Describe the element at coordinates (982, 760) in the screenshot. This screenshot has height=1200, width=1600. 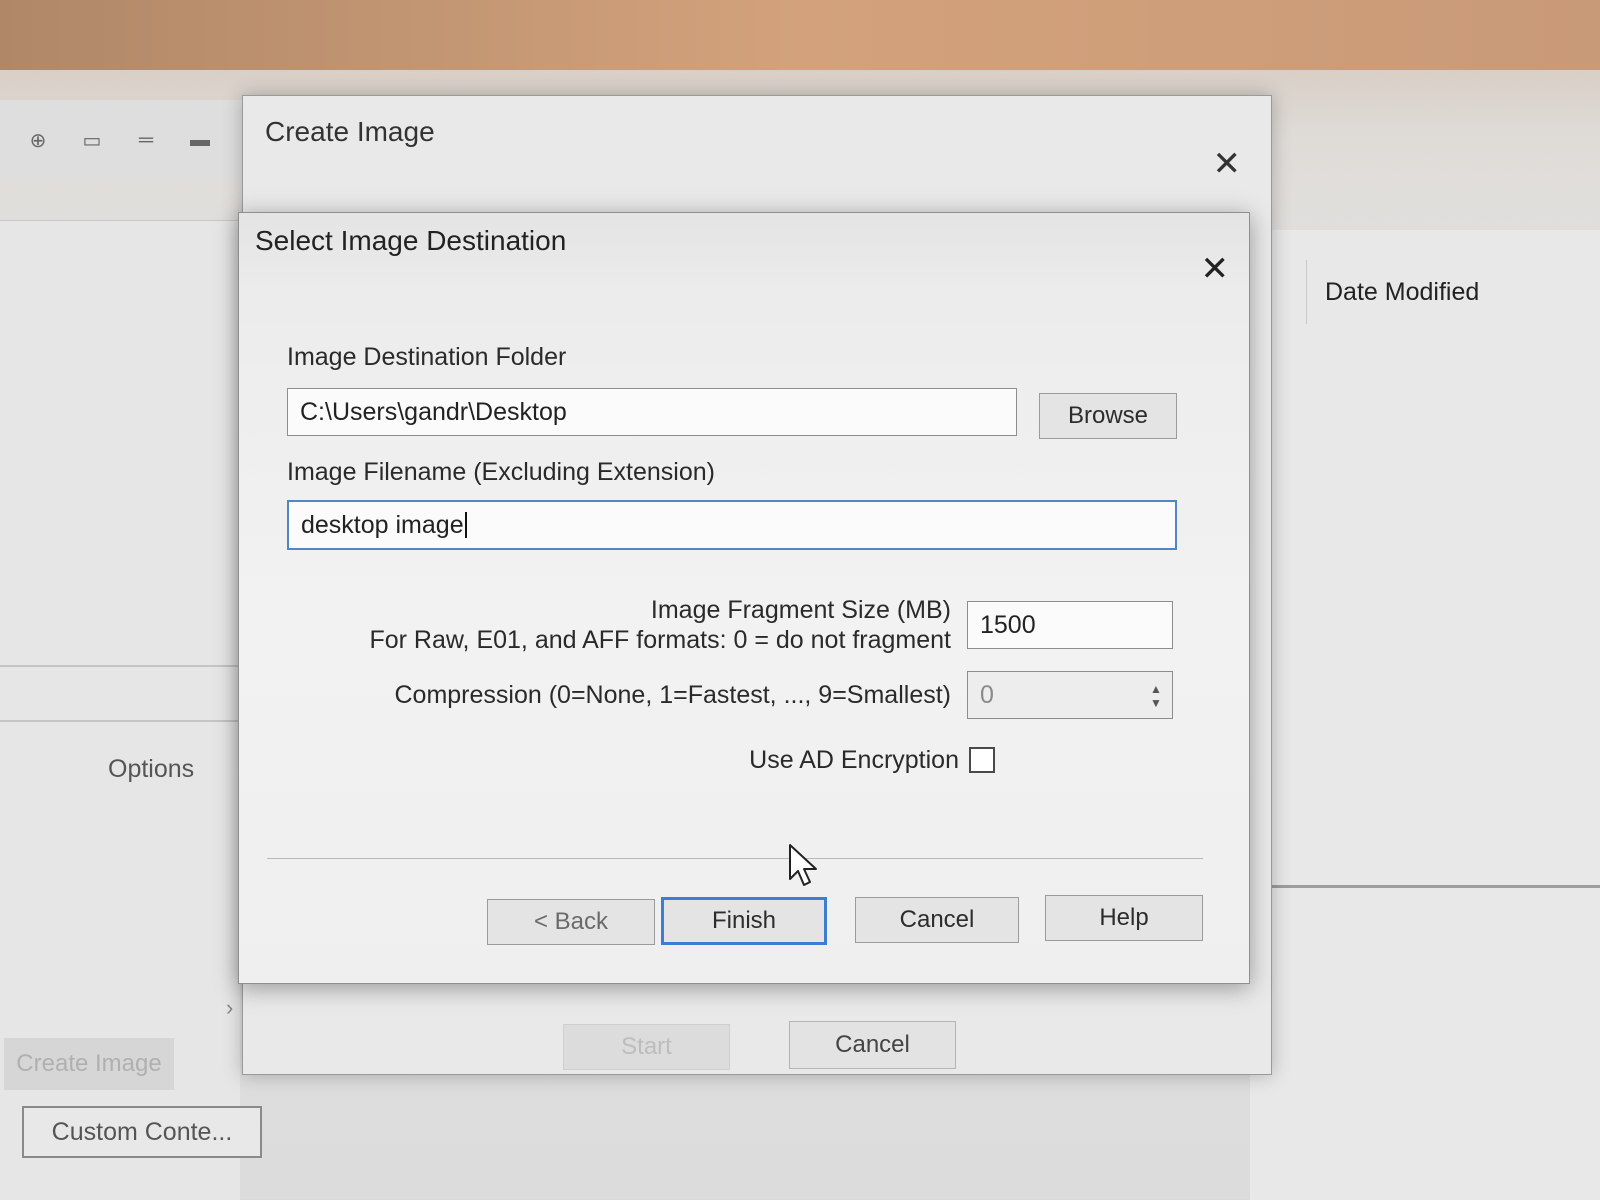
I see `ad-encryption-checkbox` at that location.